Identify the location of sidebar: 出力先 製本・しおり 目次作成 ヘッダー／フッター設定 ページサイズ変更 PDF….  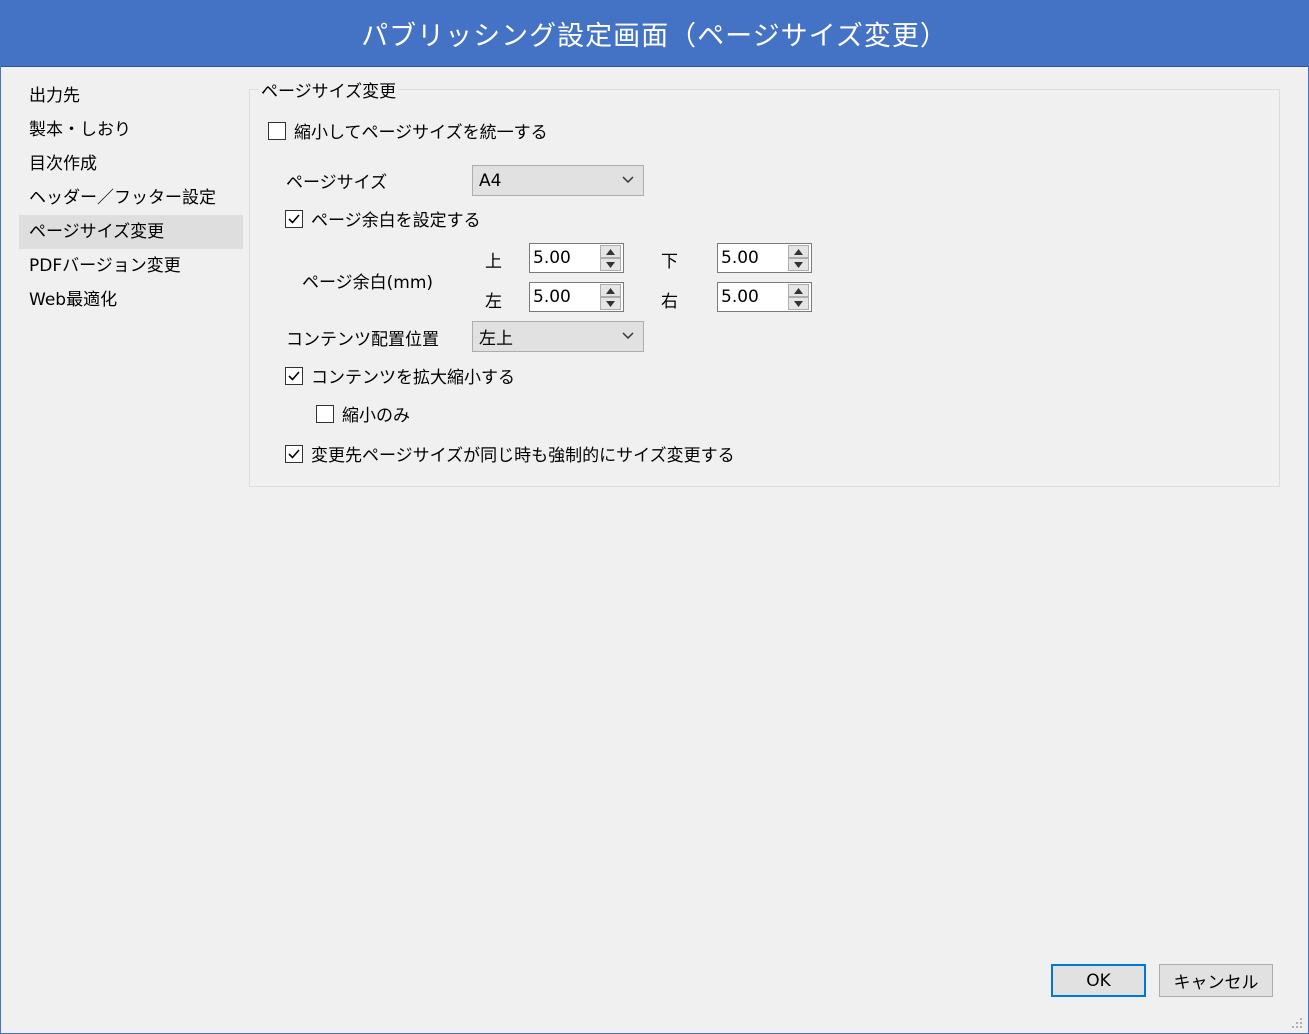
(131, 198).